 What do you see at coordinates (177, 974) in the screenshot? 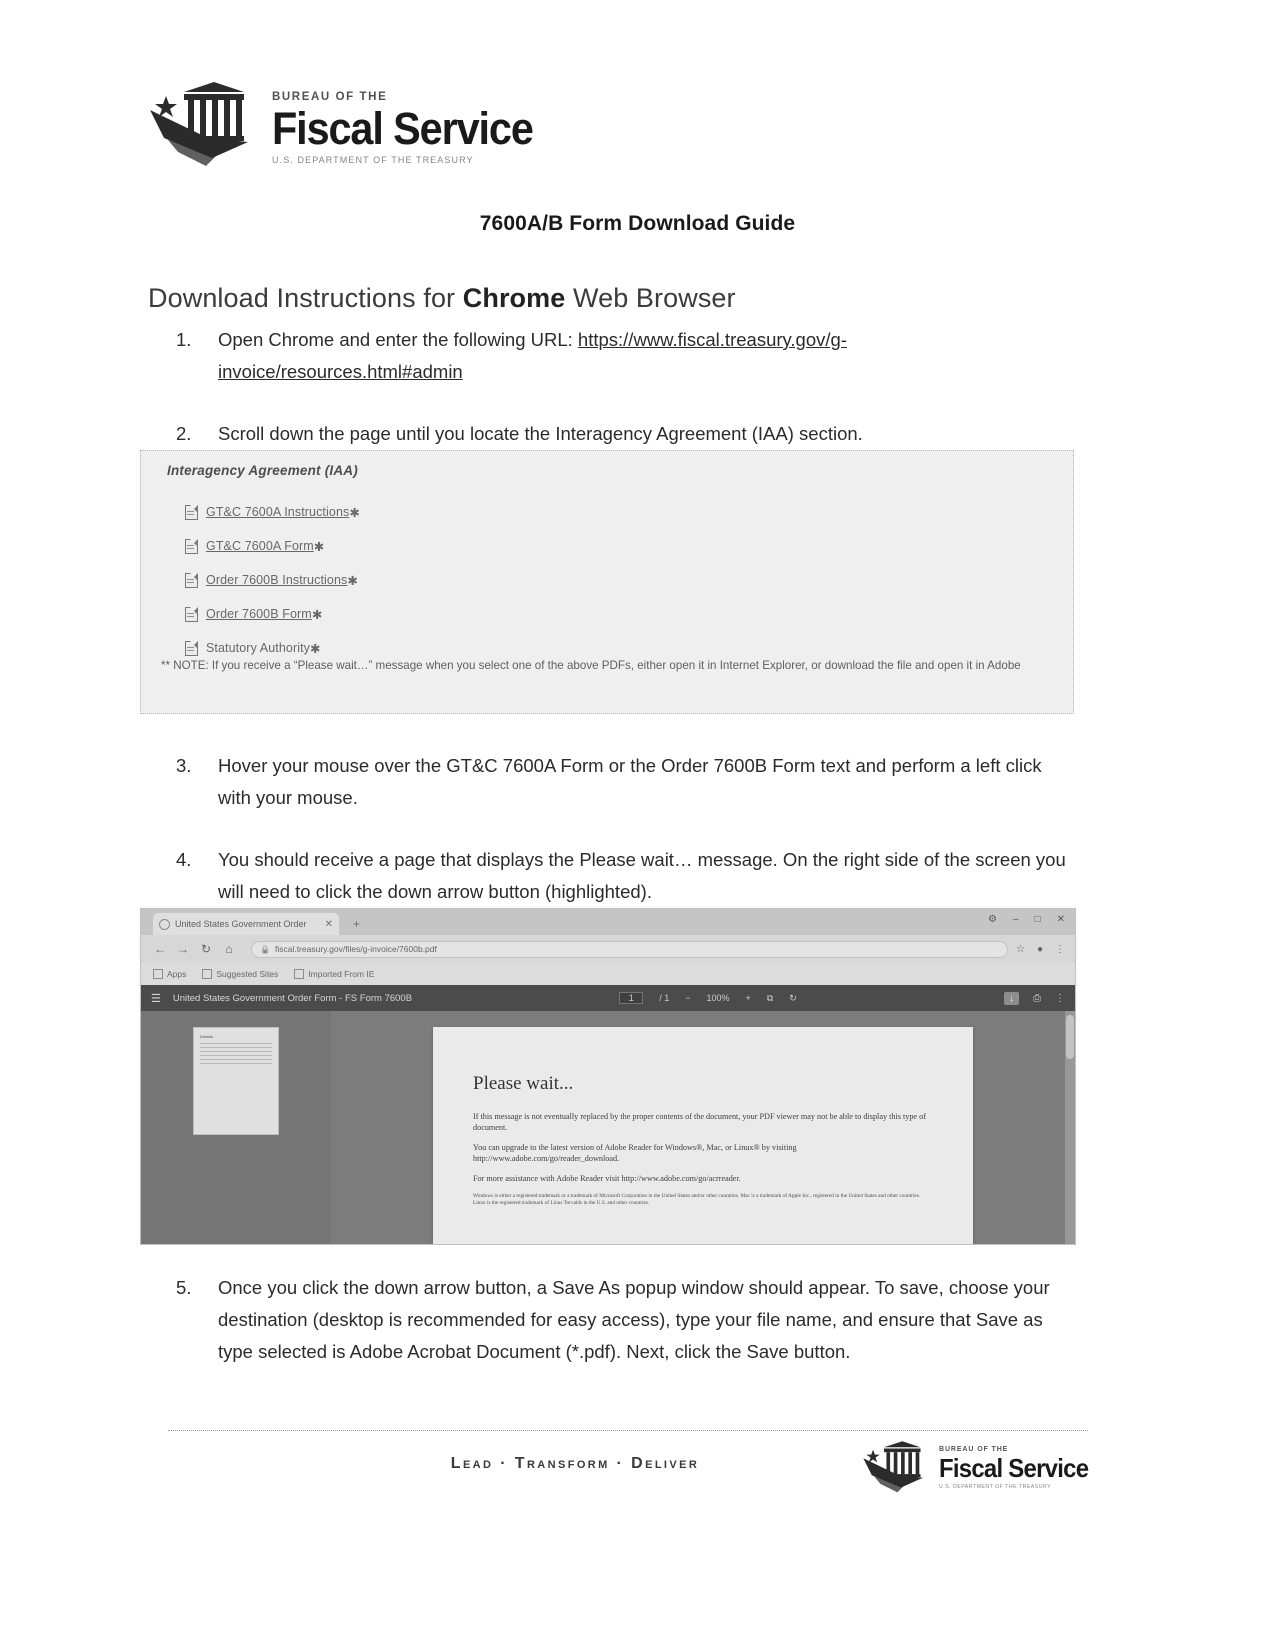
I see `bookmark-label: Apps` at bounding box center [177, 974].